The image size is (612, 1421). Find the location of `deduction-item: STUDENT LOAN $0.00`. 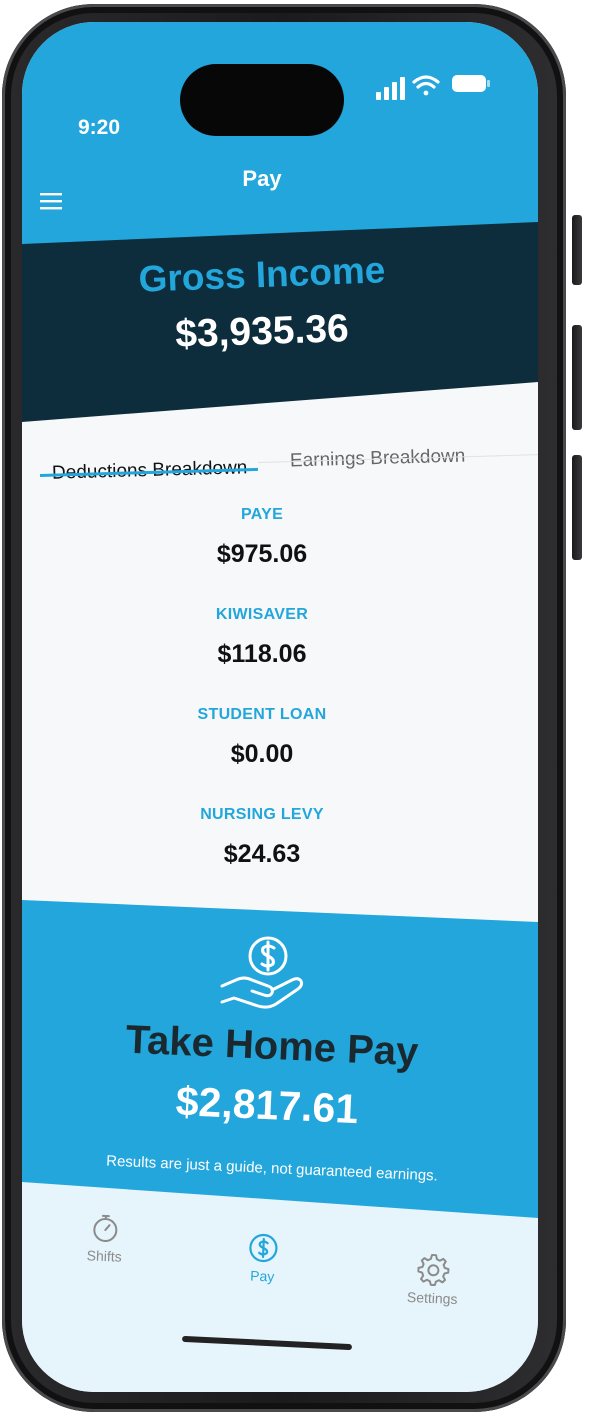

deduction-item: STUDENT LOAN $0.00 is located at coordinates (262, 737).